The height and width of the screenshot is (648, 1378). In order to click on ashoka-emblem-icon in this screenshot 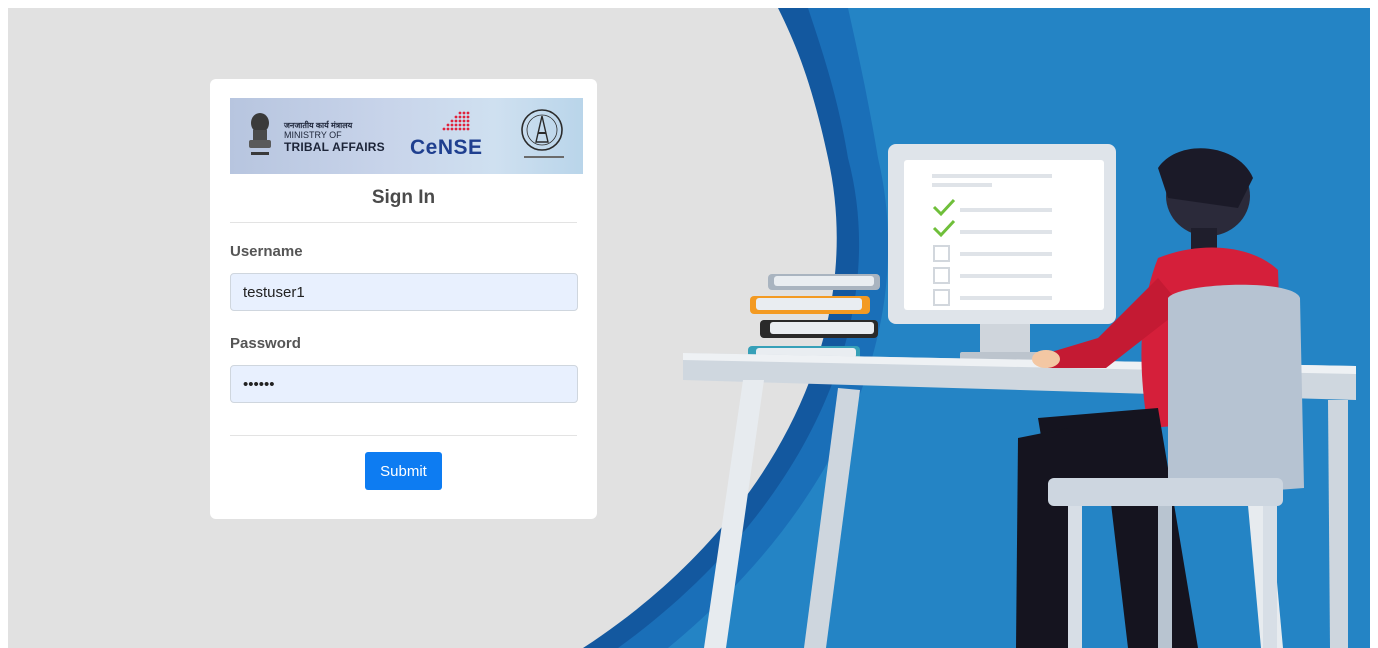, I will do `click(260, 134)`.